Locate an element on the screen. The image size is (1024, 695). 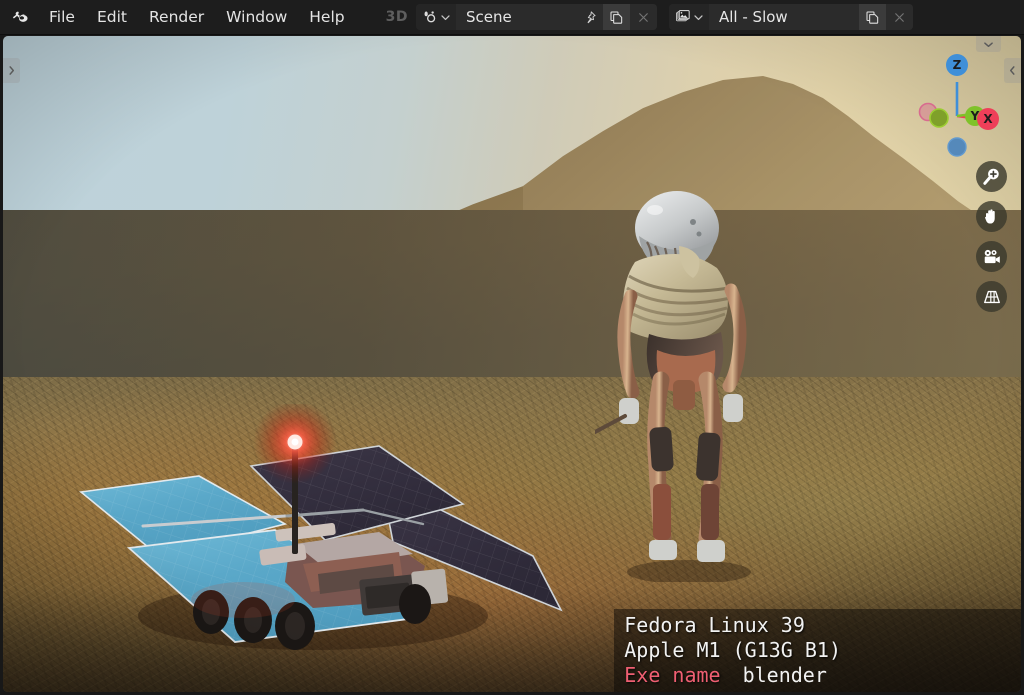
hand-icon is located at coordinates (990, 216).